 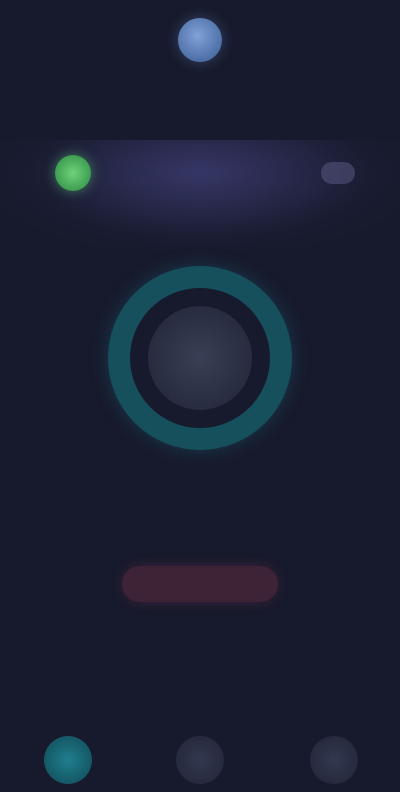 I want to click on status-menu-button, so click(x=338, y=173).